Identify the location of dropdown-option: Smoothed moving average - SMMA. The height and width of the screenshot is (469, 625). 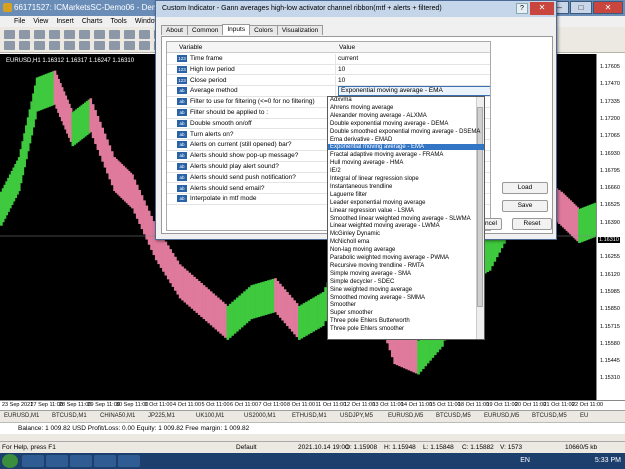
(377, 298).